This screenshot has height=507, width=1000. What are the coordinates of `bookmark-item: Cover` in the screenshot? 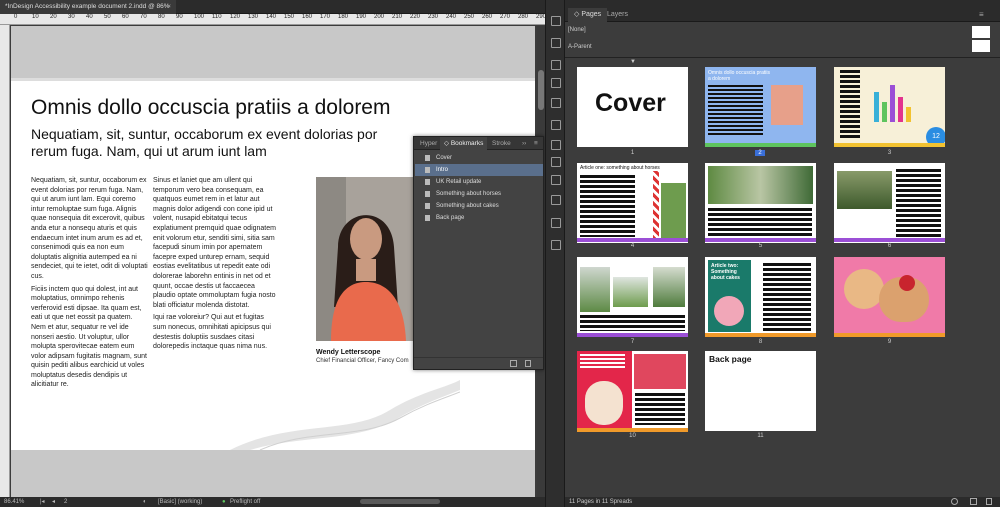 It's located at (479, 158).